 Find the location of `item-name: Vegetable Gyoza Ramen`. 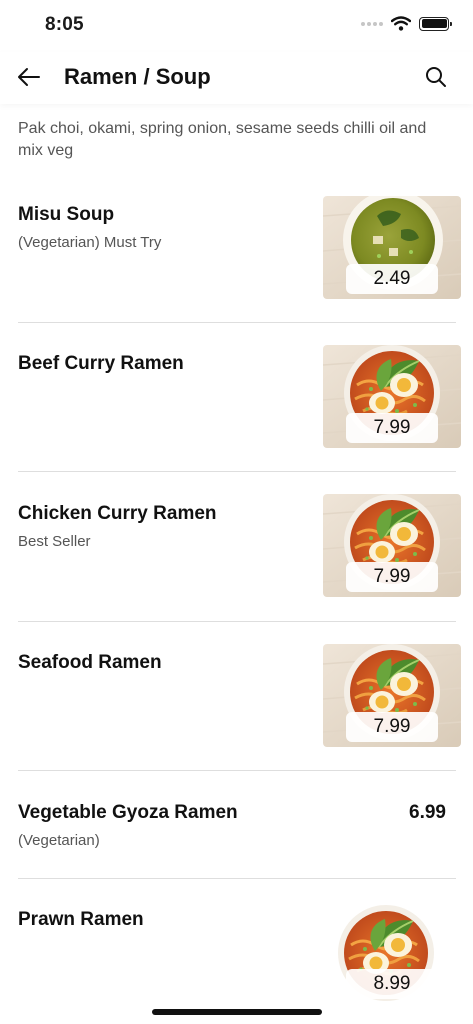

item-name: Vegetable Gyoza Ramen is located at coordinates (128, 812).